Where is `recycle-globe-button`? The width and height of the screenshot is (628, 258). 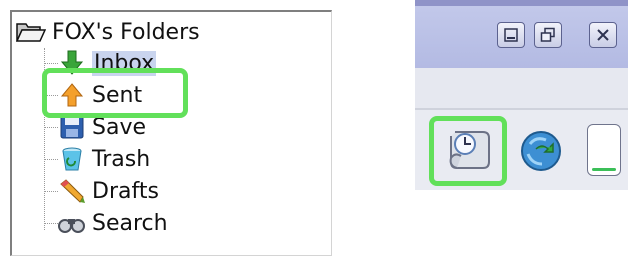
recycle-globe-button is located at coordinates (541, 150).